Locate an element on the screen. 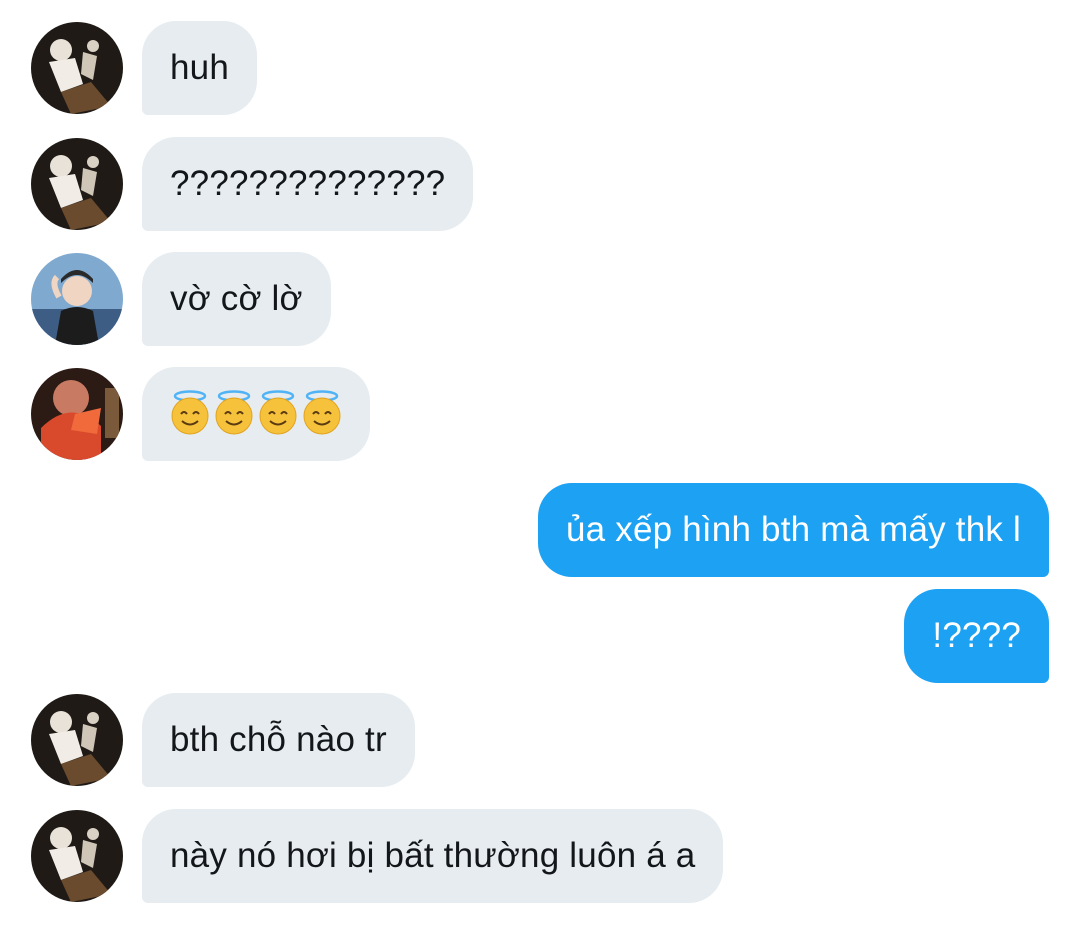 Image resolution: width=1080 pixels, height=931 pixels. message-text: huh is located at coordinates (199, 67).